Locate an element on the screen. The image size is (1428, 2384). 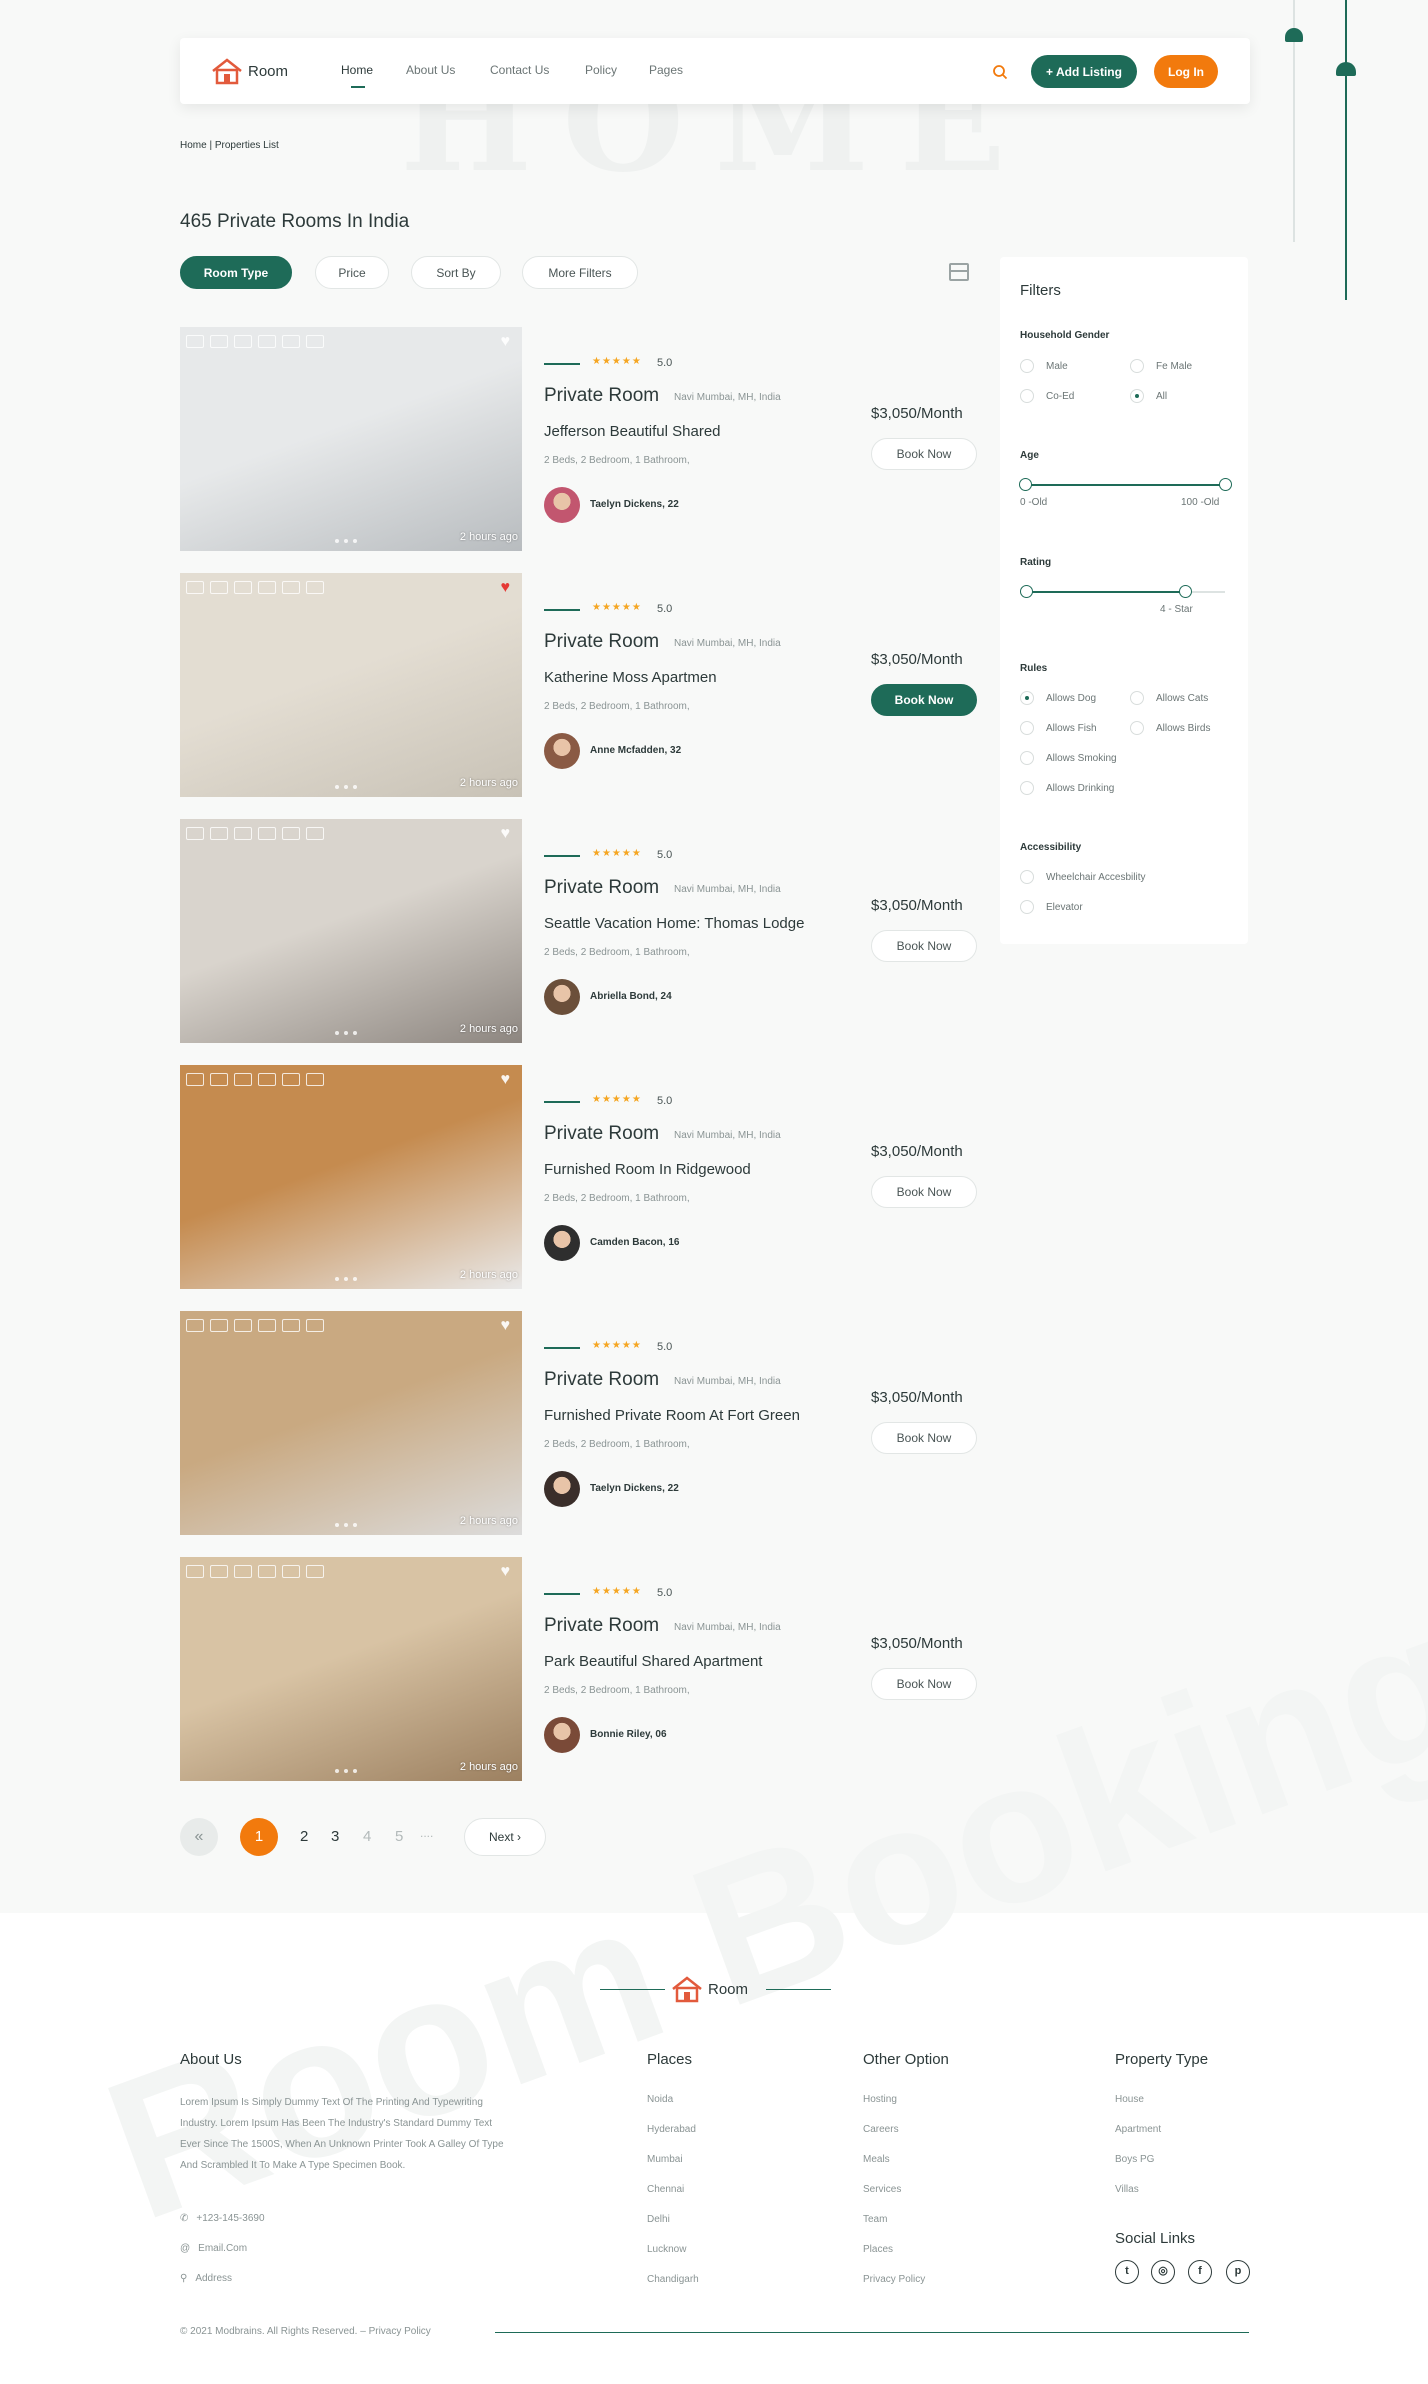
rule-dog-checkbox is located at coordinates (1027, 698).